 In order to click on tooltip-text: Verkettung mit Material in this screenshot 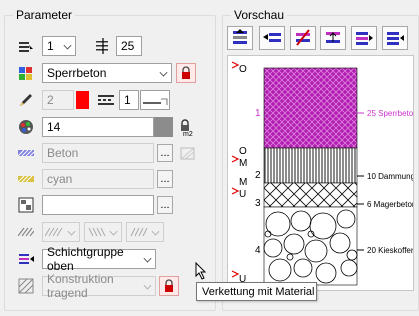, I will do `click(258, 291)`.